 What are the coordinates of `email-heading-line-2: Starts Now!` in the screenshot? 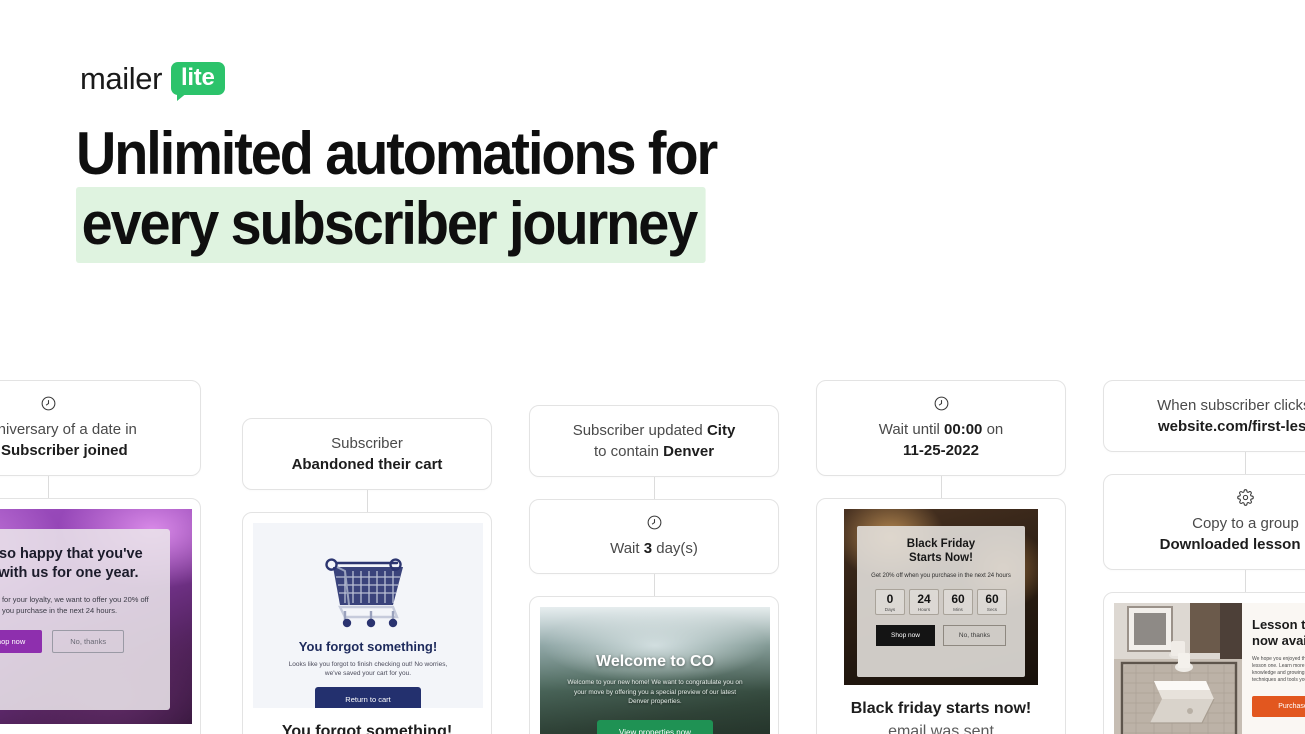 It's located at (941, 558).